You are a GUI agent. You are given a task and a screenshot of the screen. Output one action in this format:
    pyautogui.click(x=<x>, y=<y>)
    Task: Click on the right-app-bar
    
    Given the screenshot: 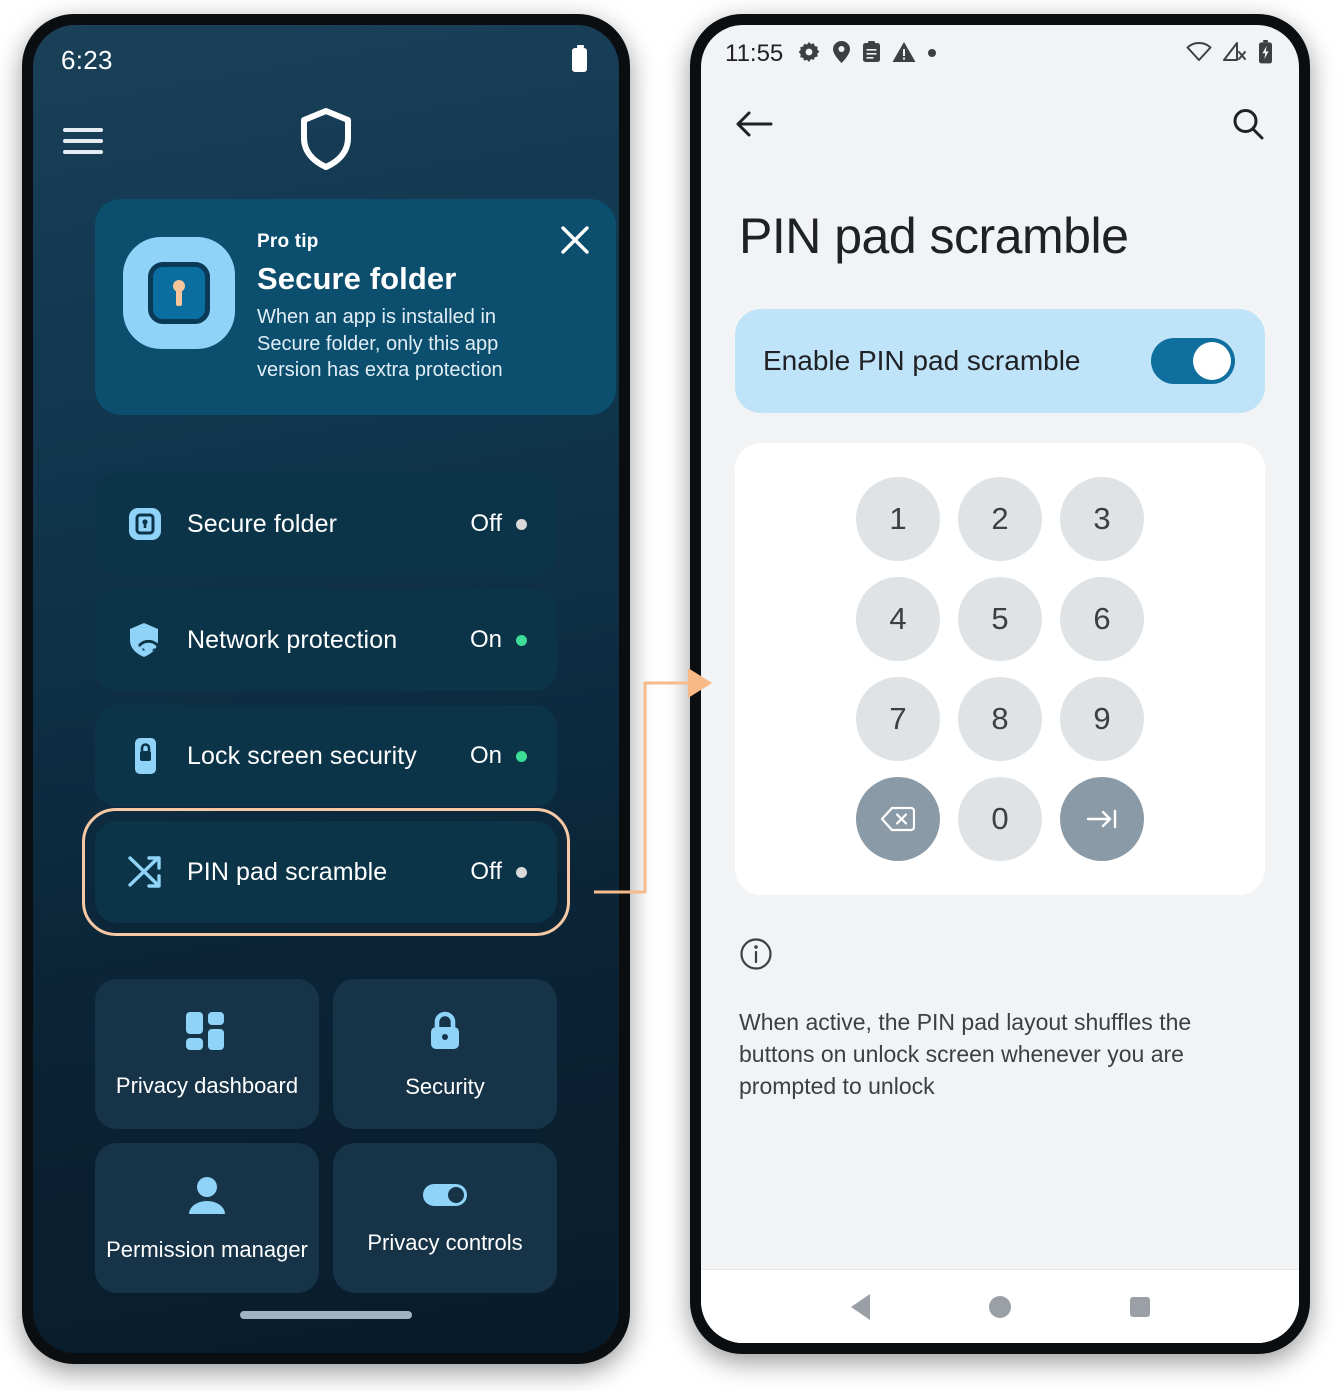 What is the action you would take?
    pyautogui.click(x=1000, y=126)
    